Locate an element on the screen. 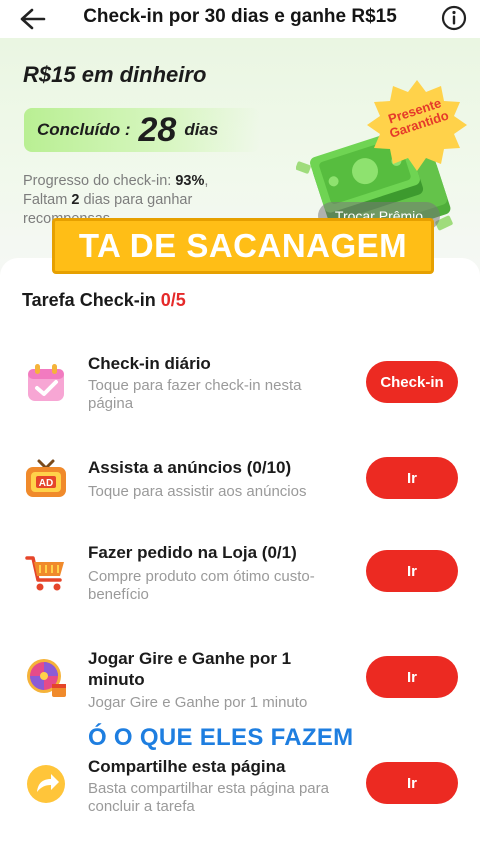 The height and width of the screenshot is (848, 480). task-description: Toque para fazer check-in nesta página is located at coordinates (195, 394).